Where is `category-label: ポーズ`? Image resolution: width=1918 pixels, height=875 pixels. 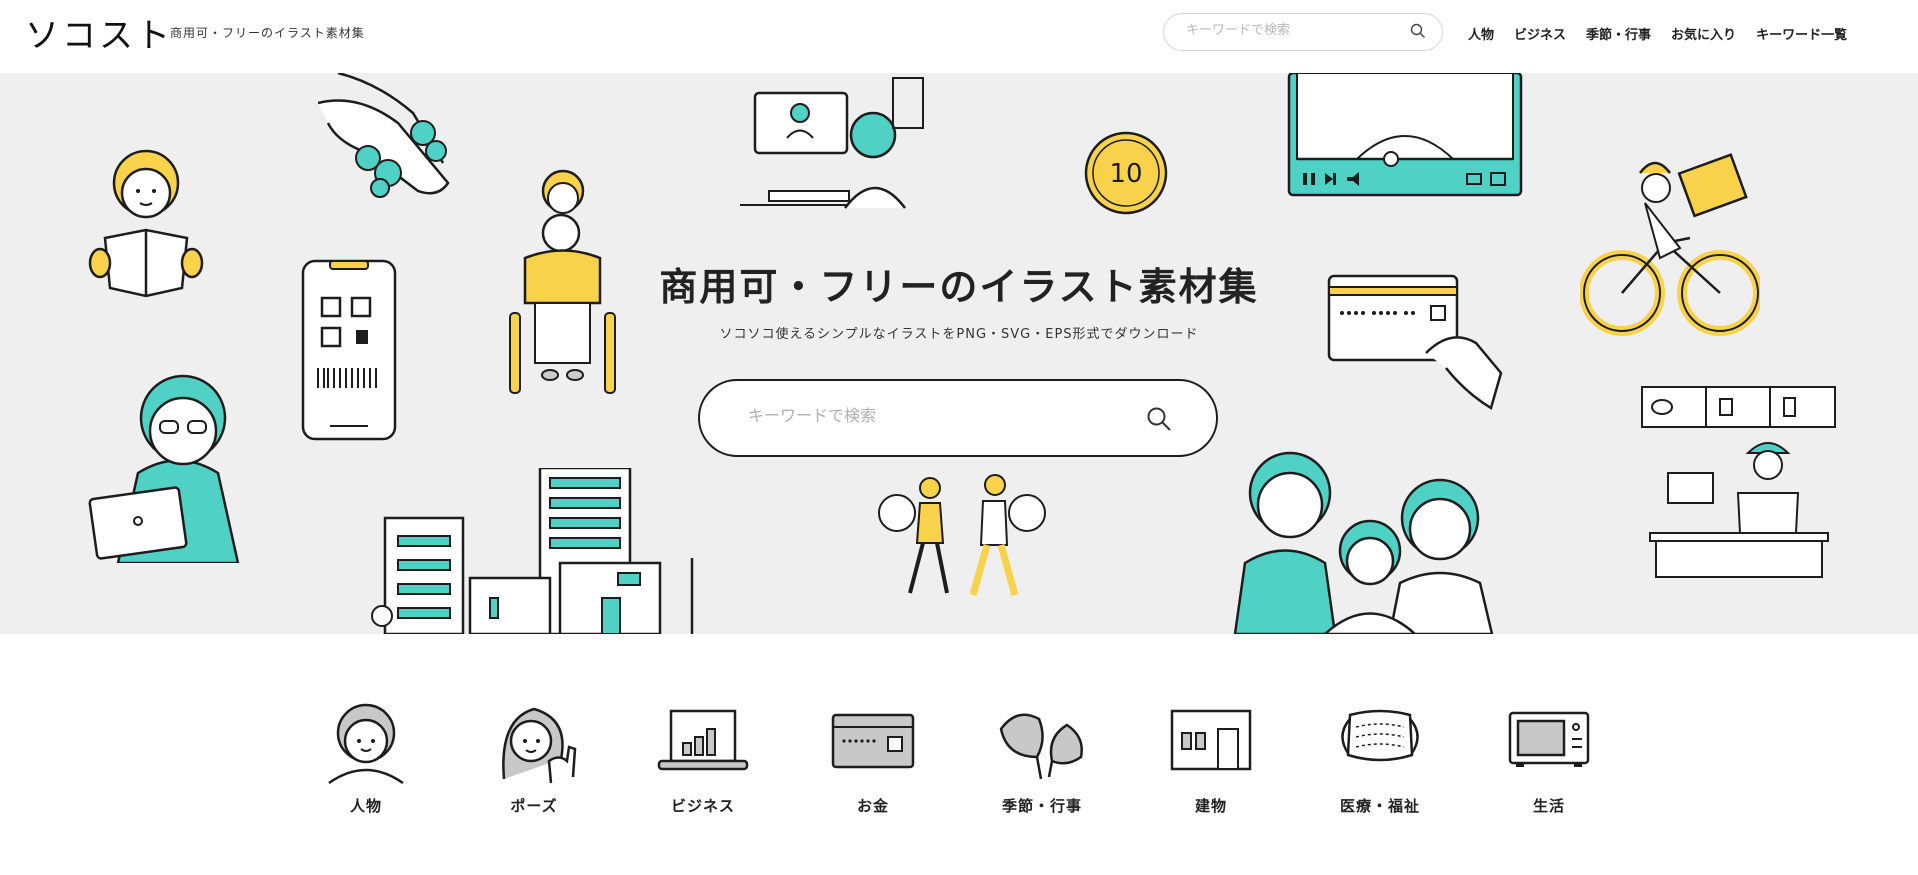
category-label: ポーズ is located at coordinates (534, 806).